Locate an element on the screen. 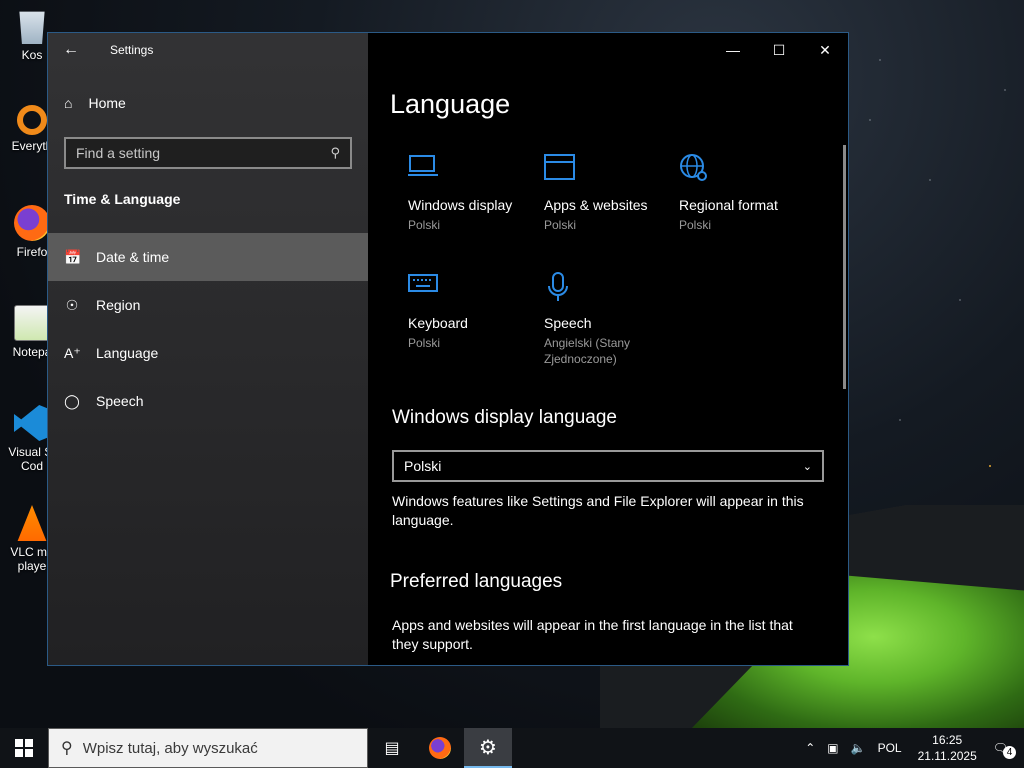  taskbar-settings-button: ⚙ is located at coordinates (488, 748).